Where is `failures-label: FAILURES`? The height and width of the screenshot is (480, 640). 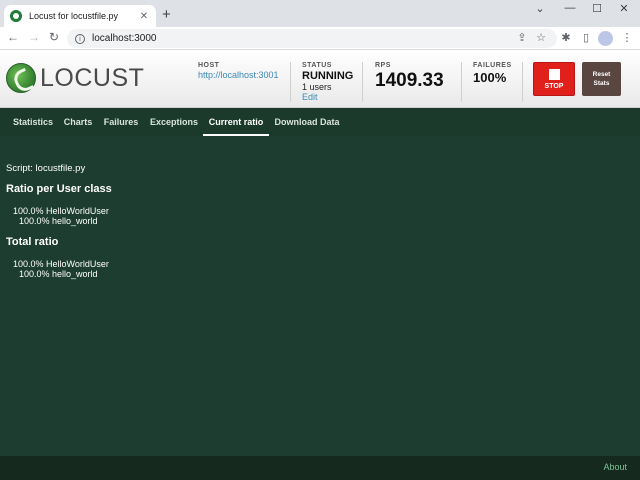 failures-label: FAILURES is located at coordinates (492, 65).